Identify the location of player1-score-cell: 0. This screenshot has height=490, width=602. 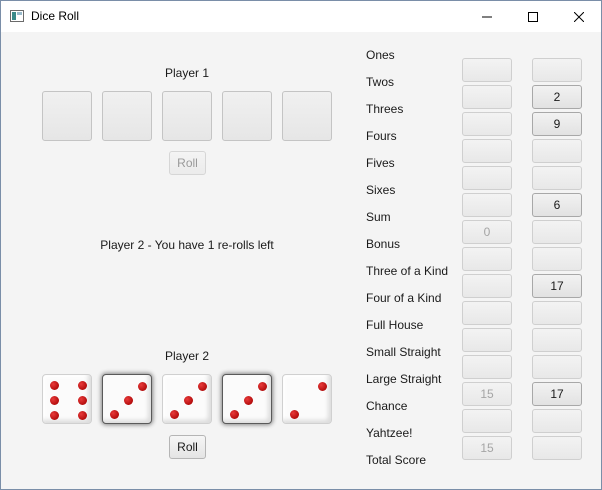
(487, 232).